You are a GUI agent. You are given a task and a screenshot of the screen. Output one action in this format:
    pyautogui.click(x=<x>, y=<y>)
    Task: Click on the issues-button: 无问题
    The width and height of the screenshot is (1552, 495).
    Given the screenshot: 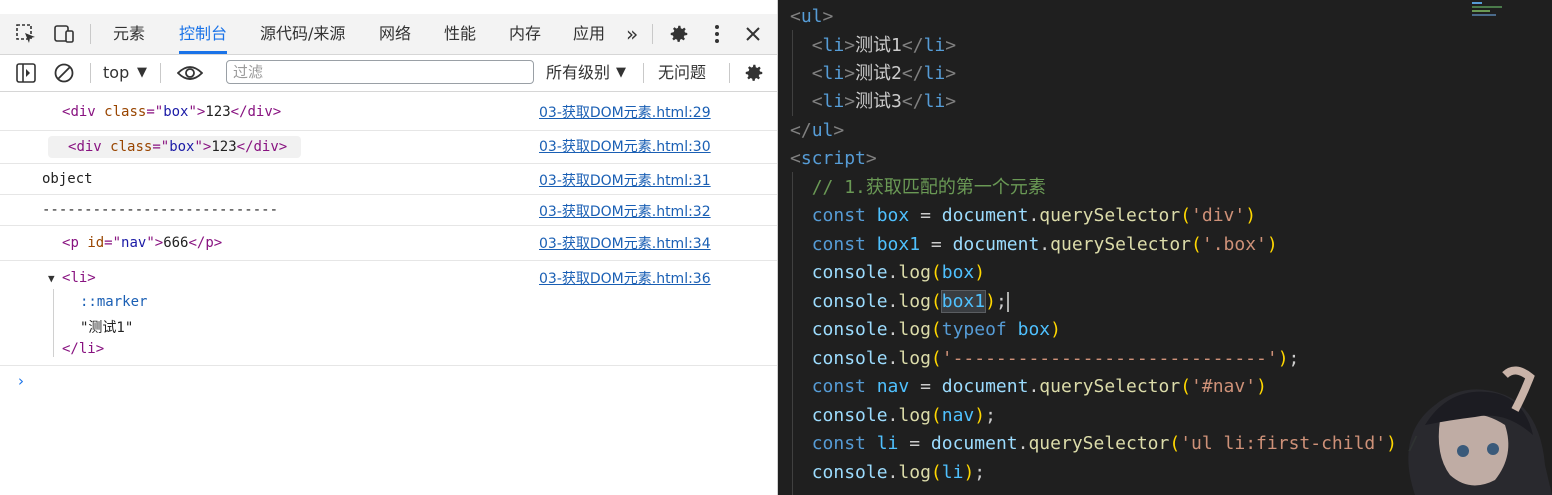 What is the action you would take?
    pyautogui.click(x=682, y=73)
    